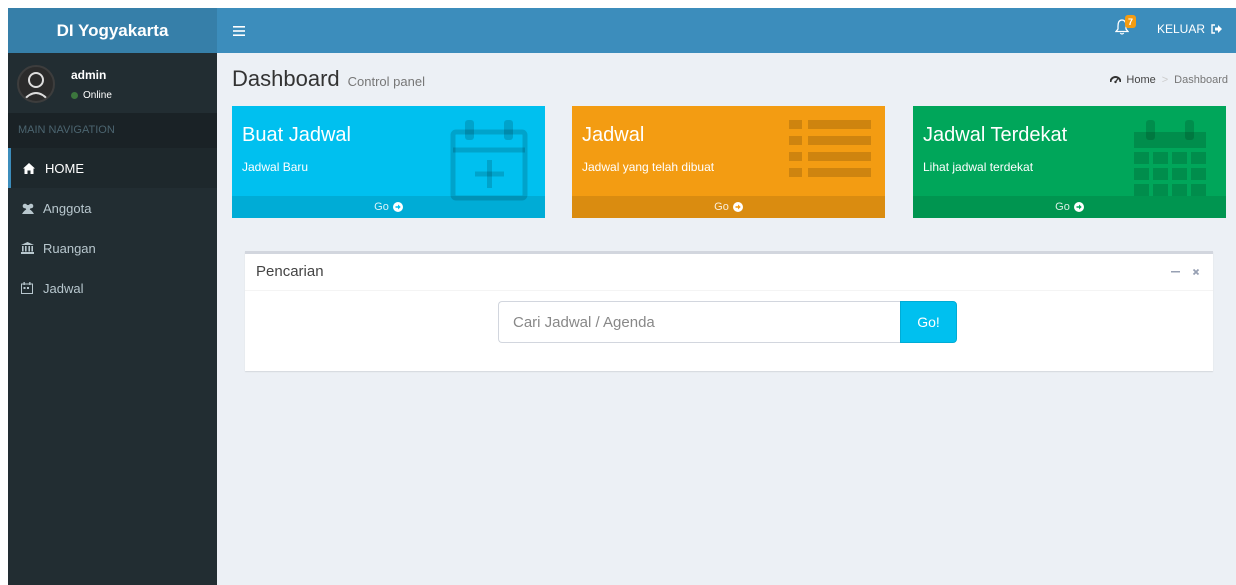 The image size is (1236, 585). What do you see at coordinates (112, 208) in the screenshot?
I see `sidebar-item-anggota: Anggota` at bounding box center [112, 208].